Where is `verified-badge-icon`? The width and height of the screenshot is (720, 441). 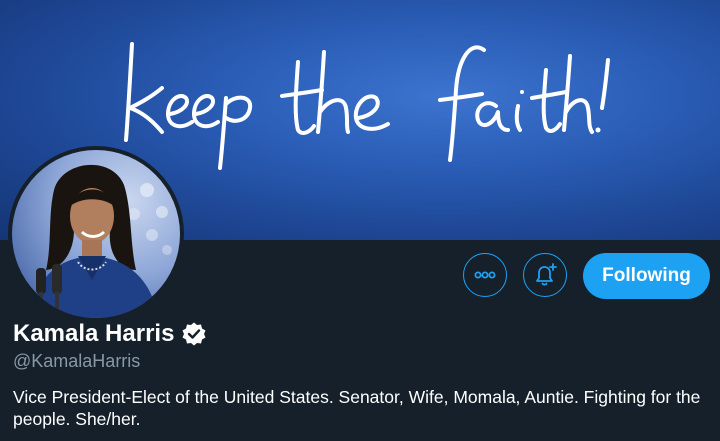
verified-badge-icon is located at coordinates (194, 334).